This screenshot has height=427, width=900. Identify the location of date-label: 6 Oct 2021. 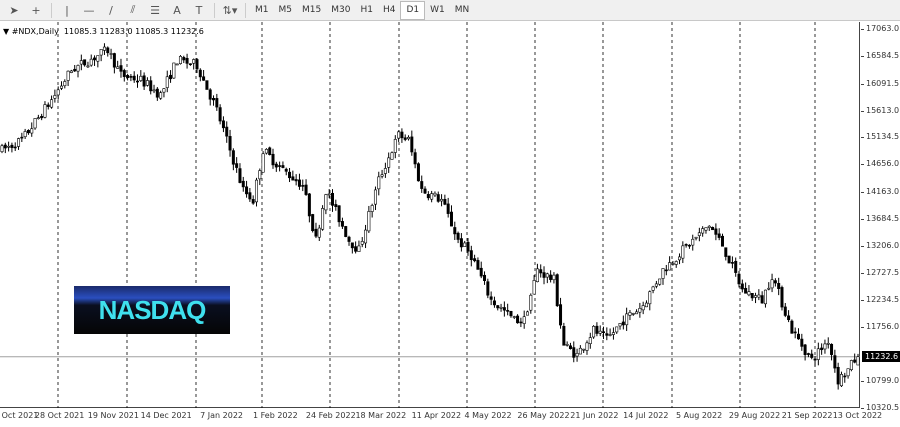
(19, 415).